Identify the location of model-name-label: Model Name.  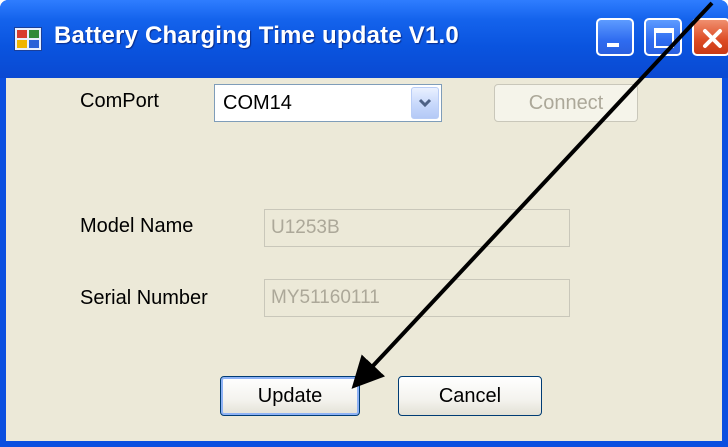
(137, 226).